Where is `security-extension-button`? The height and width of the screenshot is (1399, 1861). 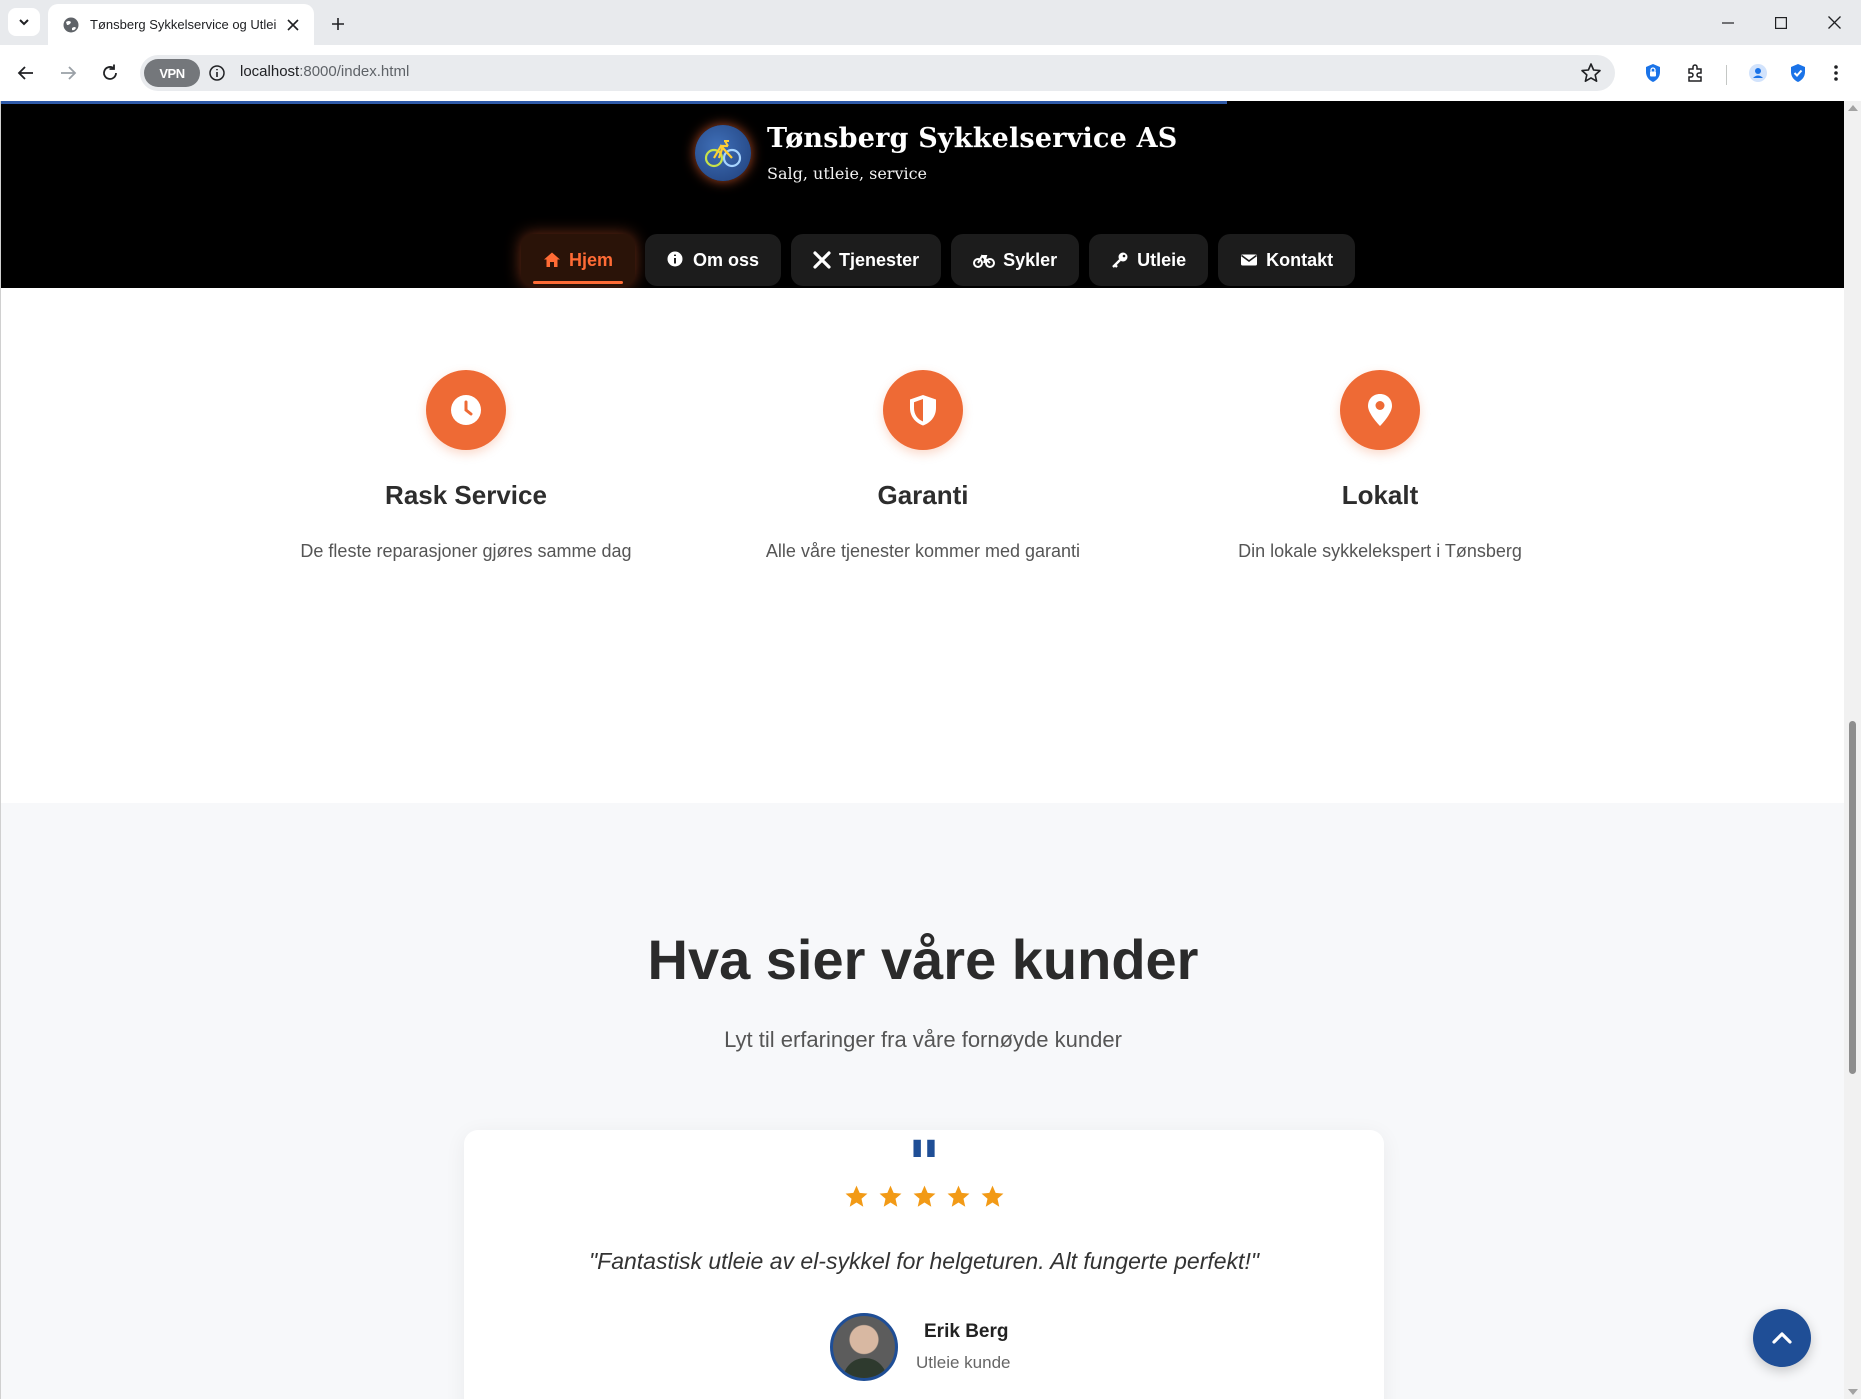 security-extension-button is located at coordinates (1798, 73).